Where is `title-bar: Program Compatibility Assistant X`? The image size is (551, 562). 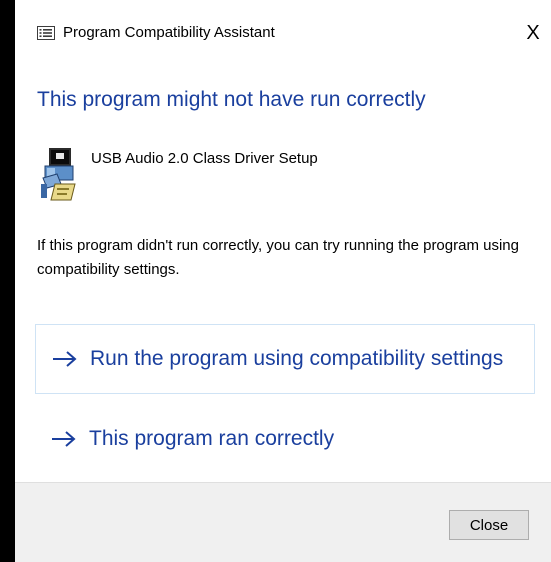
title-bar: Program Compatibility Assistant X is located at coordinates (283, 33).